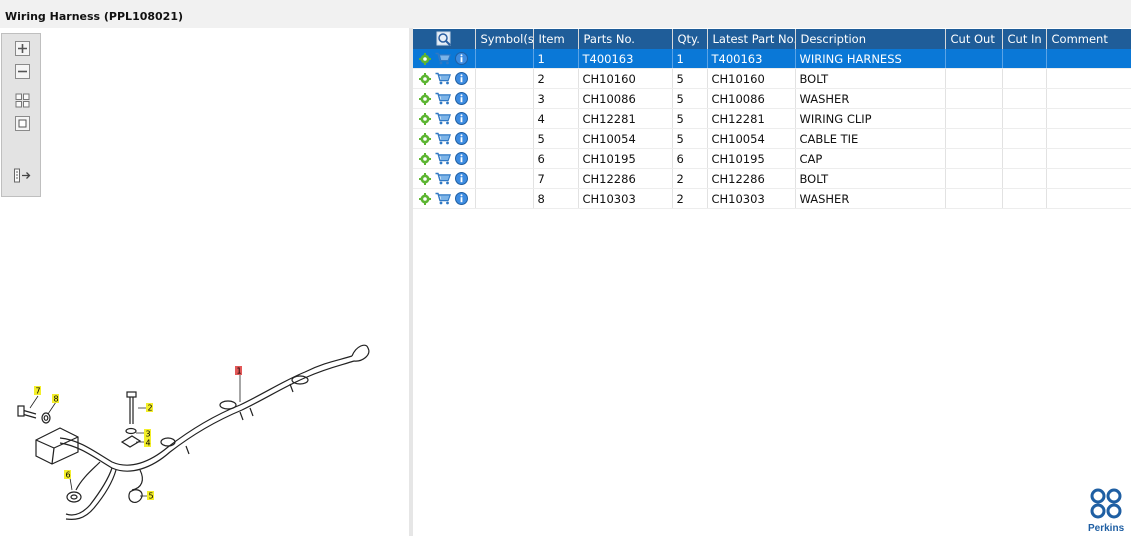  Describe the element at coordinates (690, 39) in the screenshot. I see `column-header-qty: Qty.` at that location.